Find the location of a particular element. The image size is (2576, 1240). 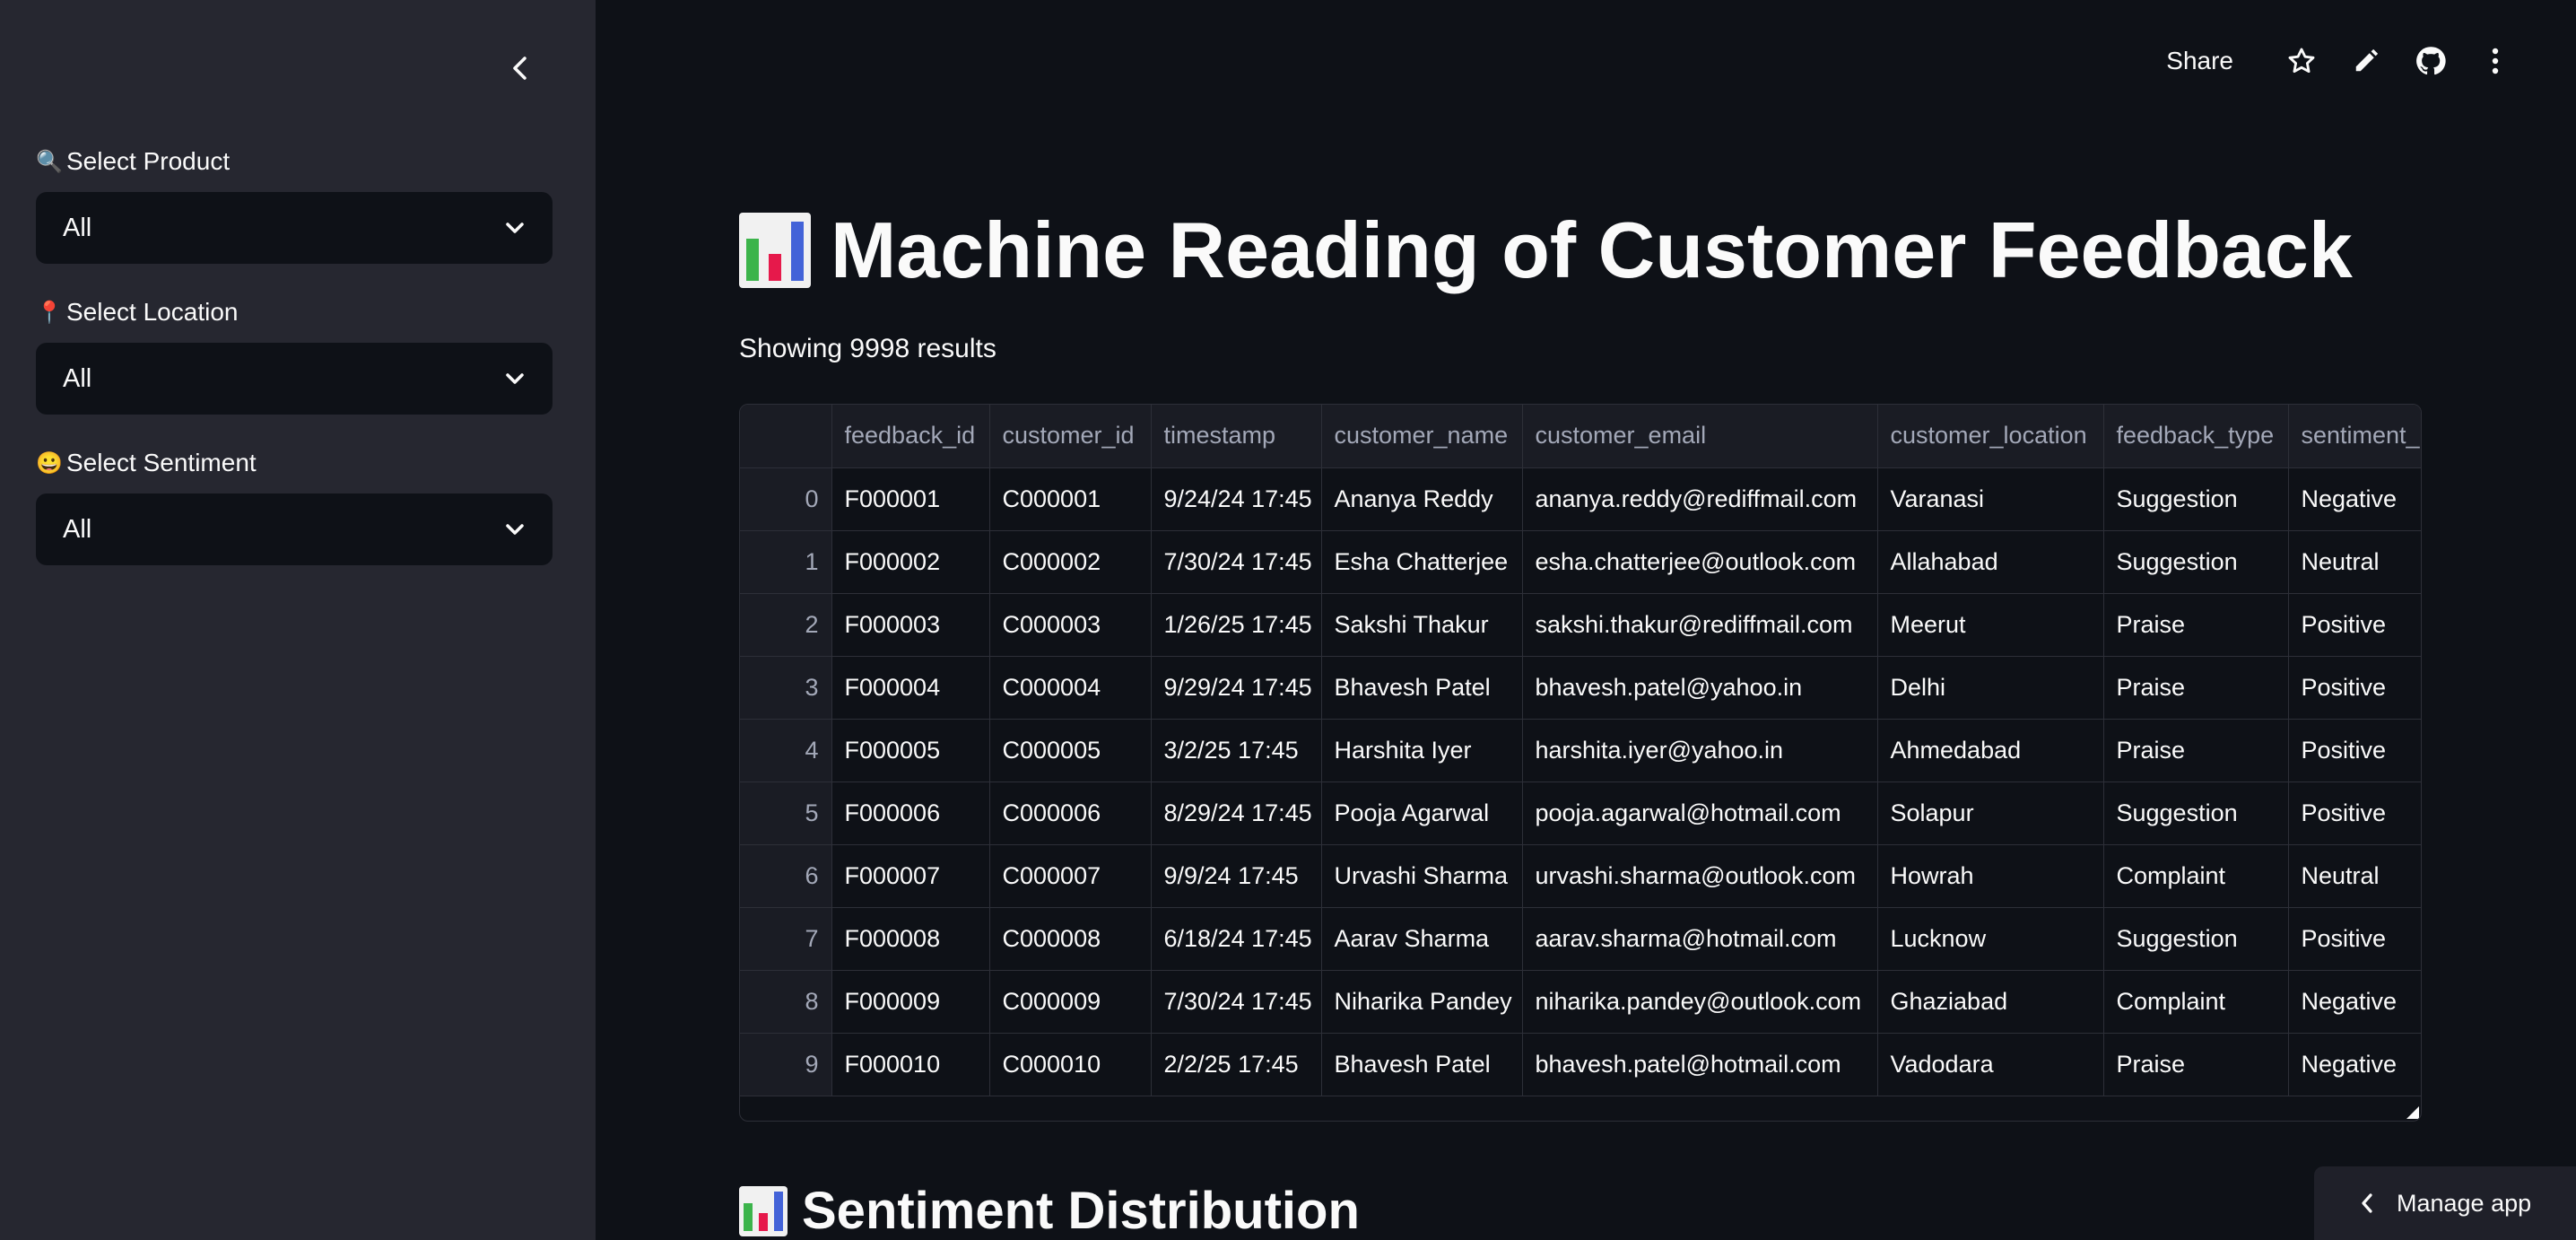

row-index: 6 is located at coordinates (786, 876).